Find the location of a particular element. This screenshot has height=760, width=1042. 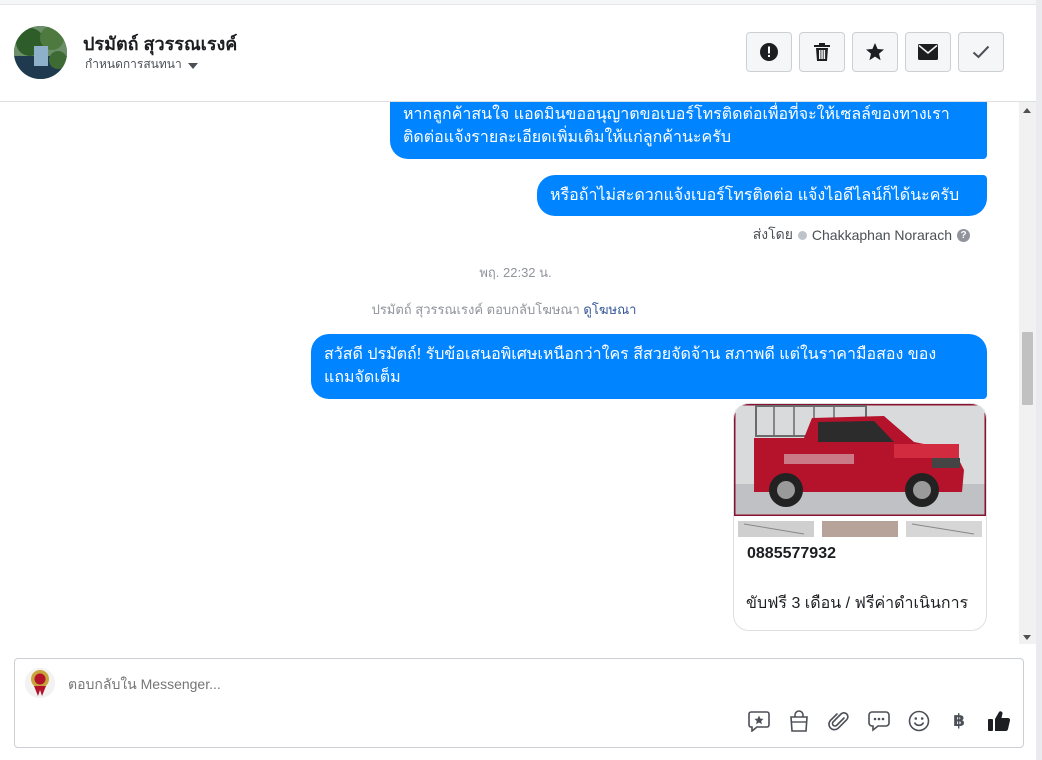

saved-reply-button is located at coordinates (759, 721).